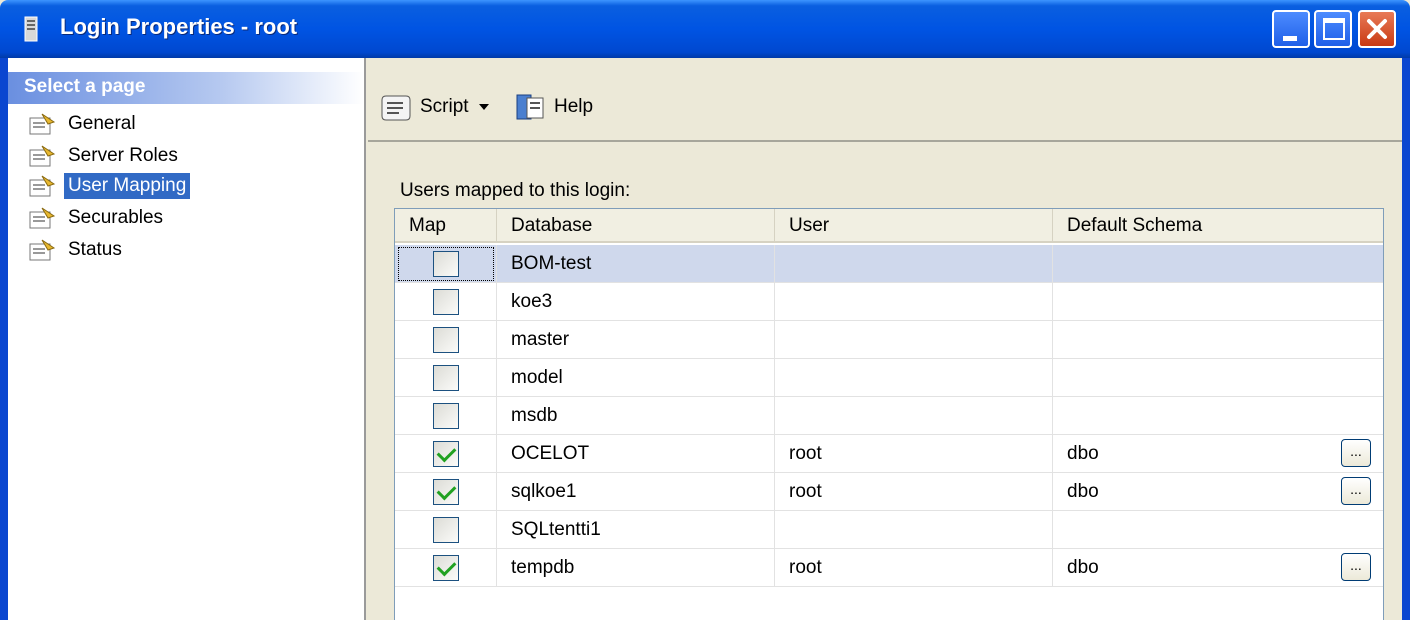 The height and width of the screenshot is (620, 1410). I want to click on maximize-button, so click(1333, 29).